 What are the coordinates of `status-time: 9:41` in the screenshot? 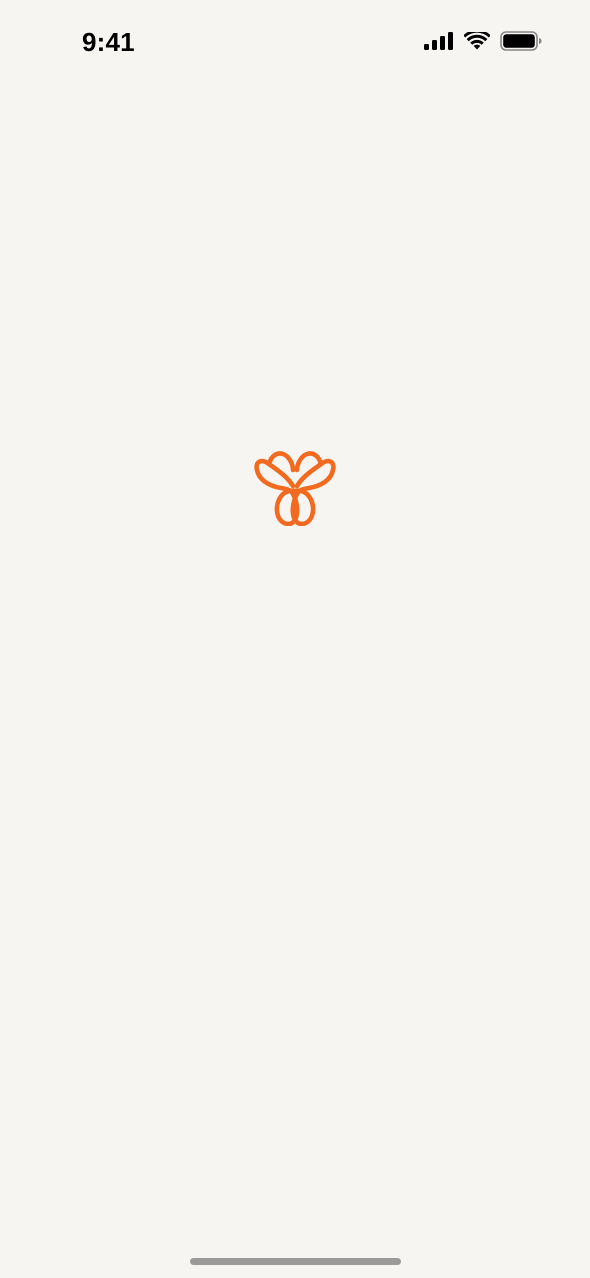 It's located at (108, 42).